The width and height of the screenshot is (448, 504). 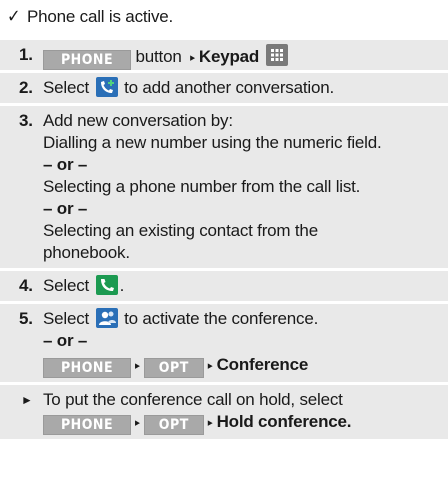 I want to click on keypad-icon, so click(x=276, y=55).